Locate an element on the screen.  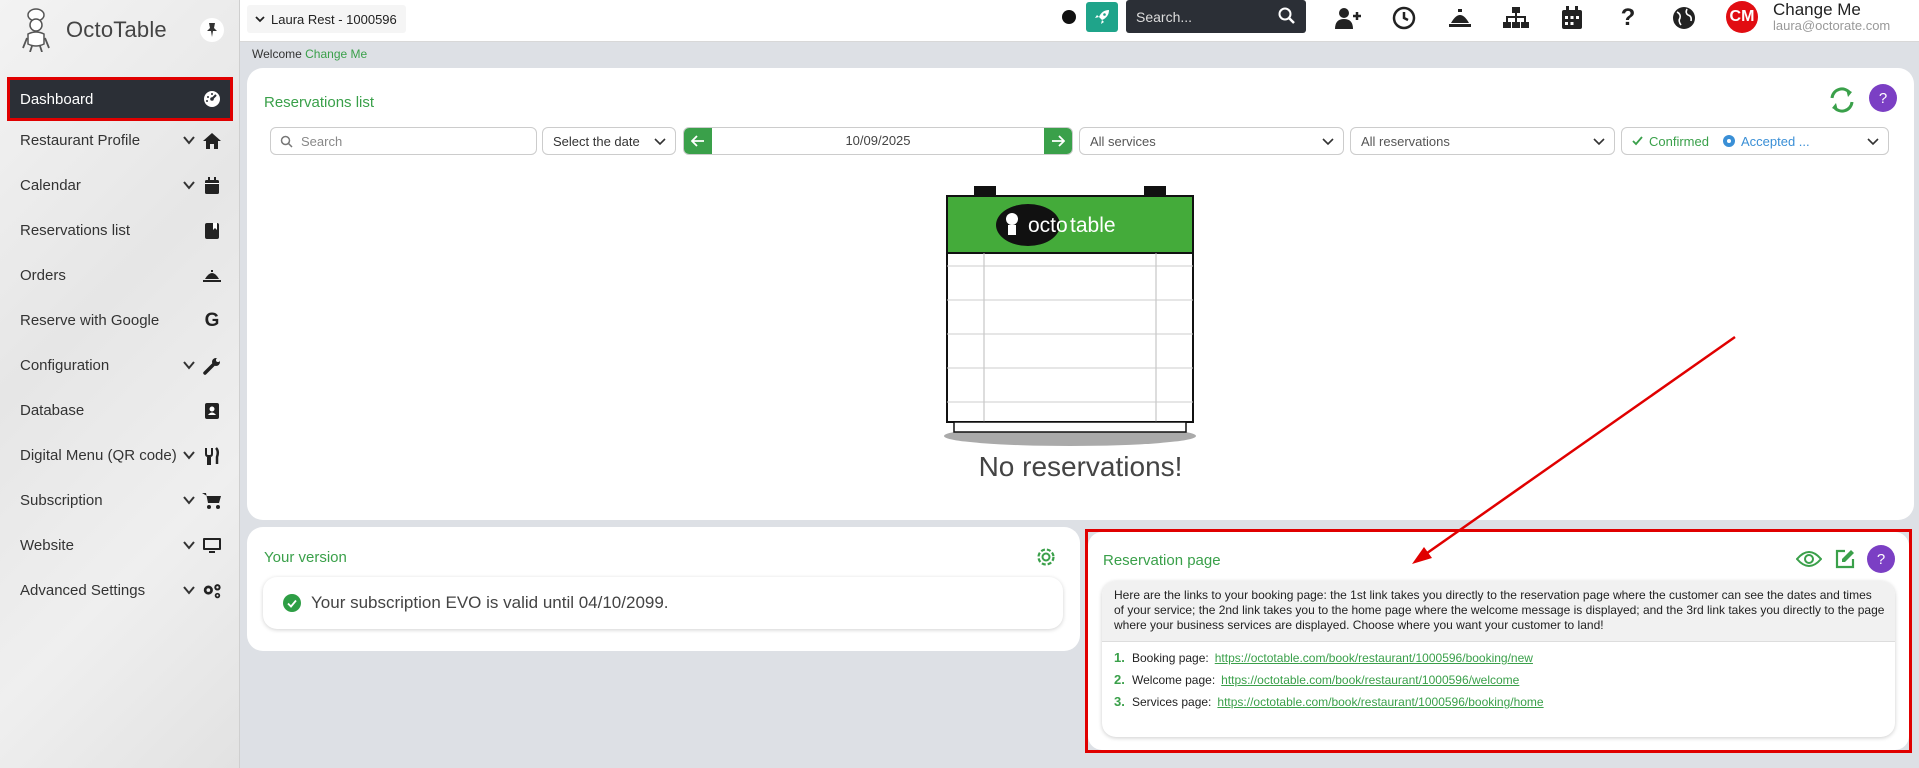
monitor-icon is located at coordinates (212, 546).